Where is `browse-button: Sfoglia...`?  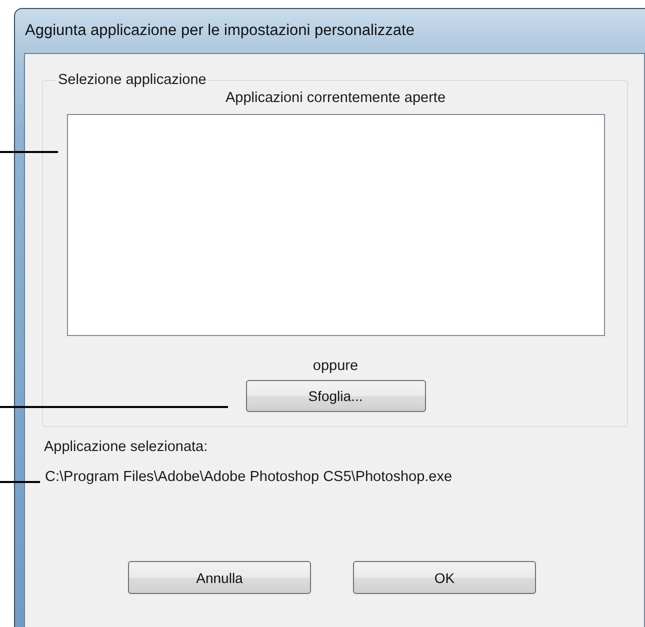 browse-button: Sfoglia... is located at coordinates (336, 396).